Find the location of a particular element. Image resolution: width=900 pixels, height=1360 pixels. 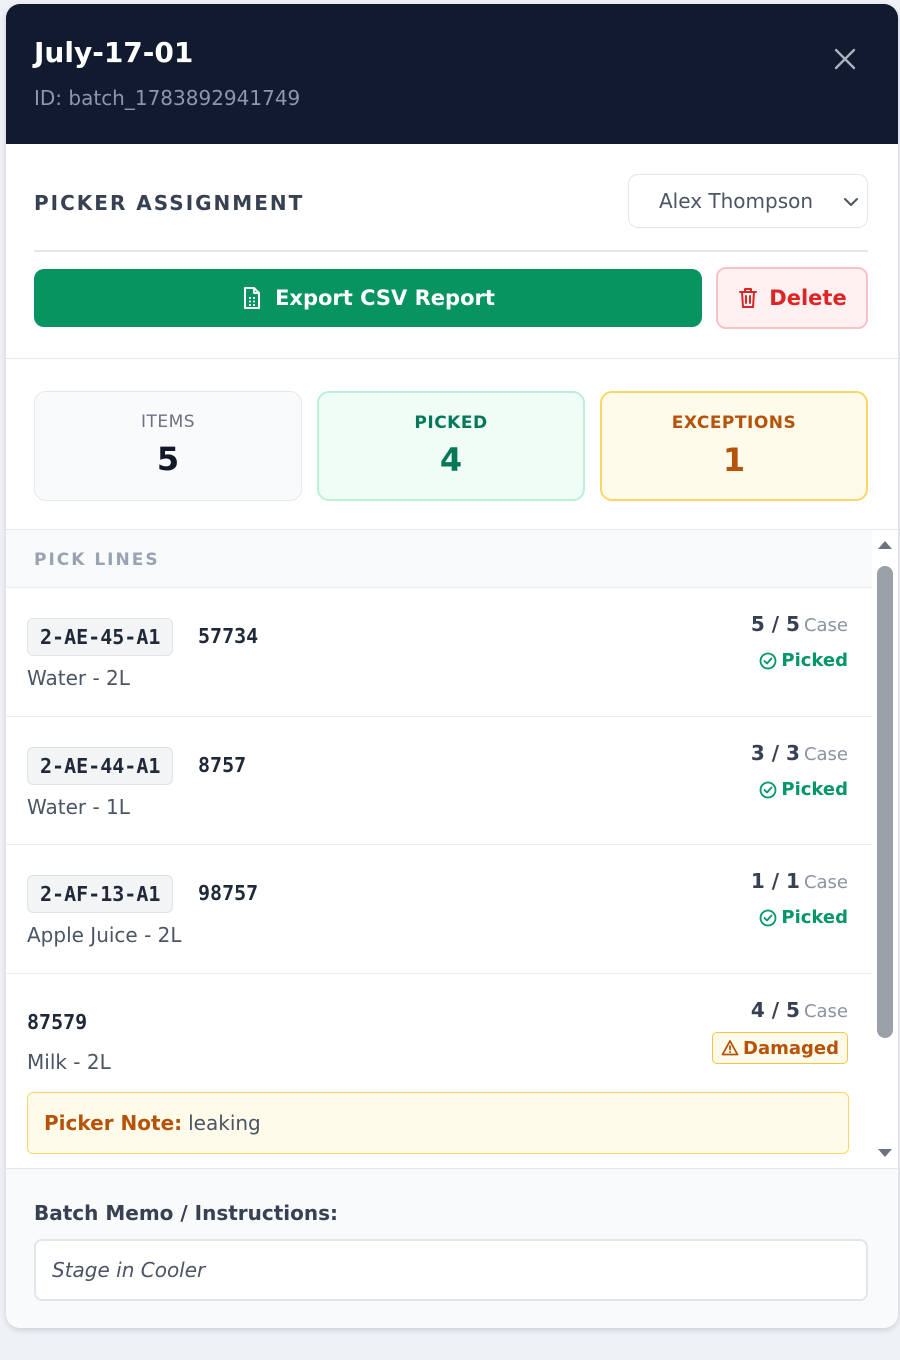

location-badge: 2-AF-13-A1 is located at coordinates (100, 894).